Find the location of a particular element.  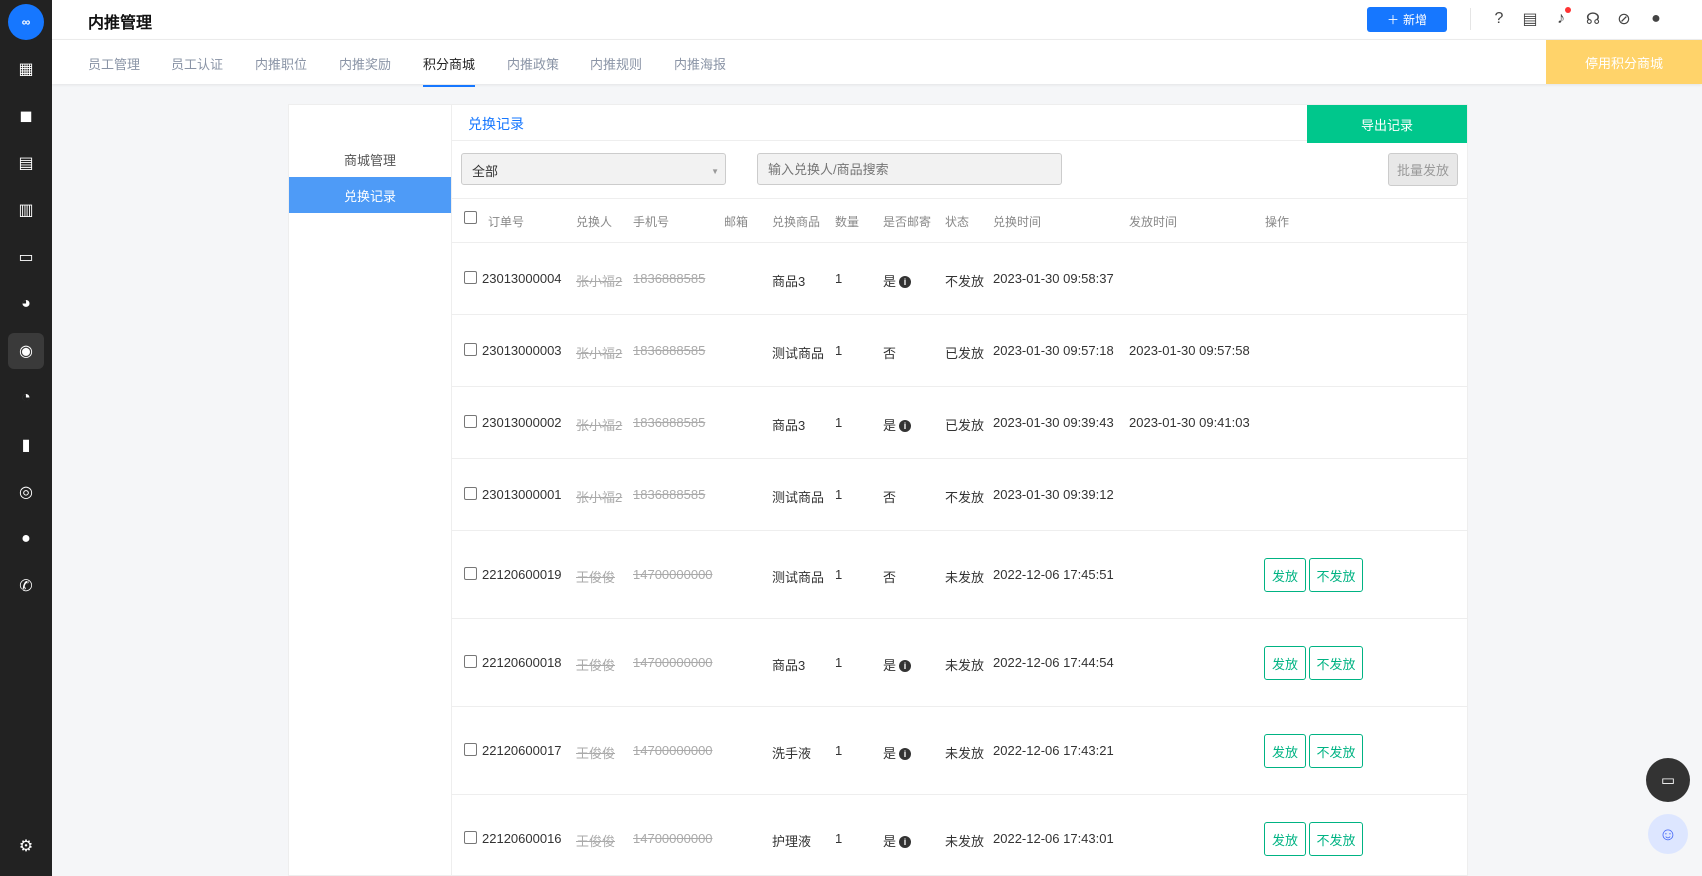

cell-order-no: 23013000004 is located at coordinates (522, 278).